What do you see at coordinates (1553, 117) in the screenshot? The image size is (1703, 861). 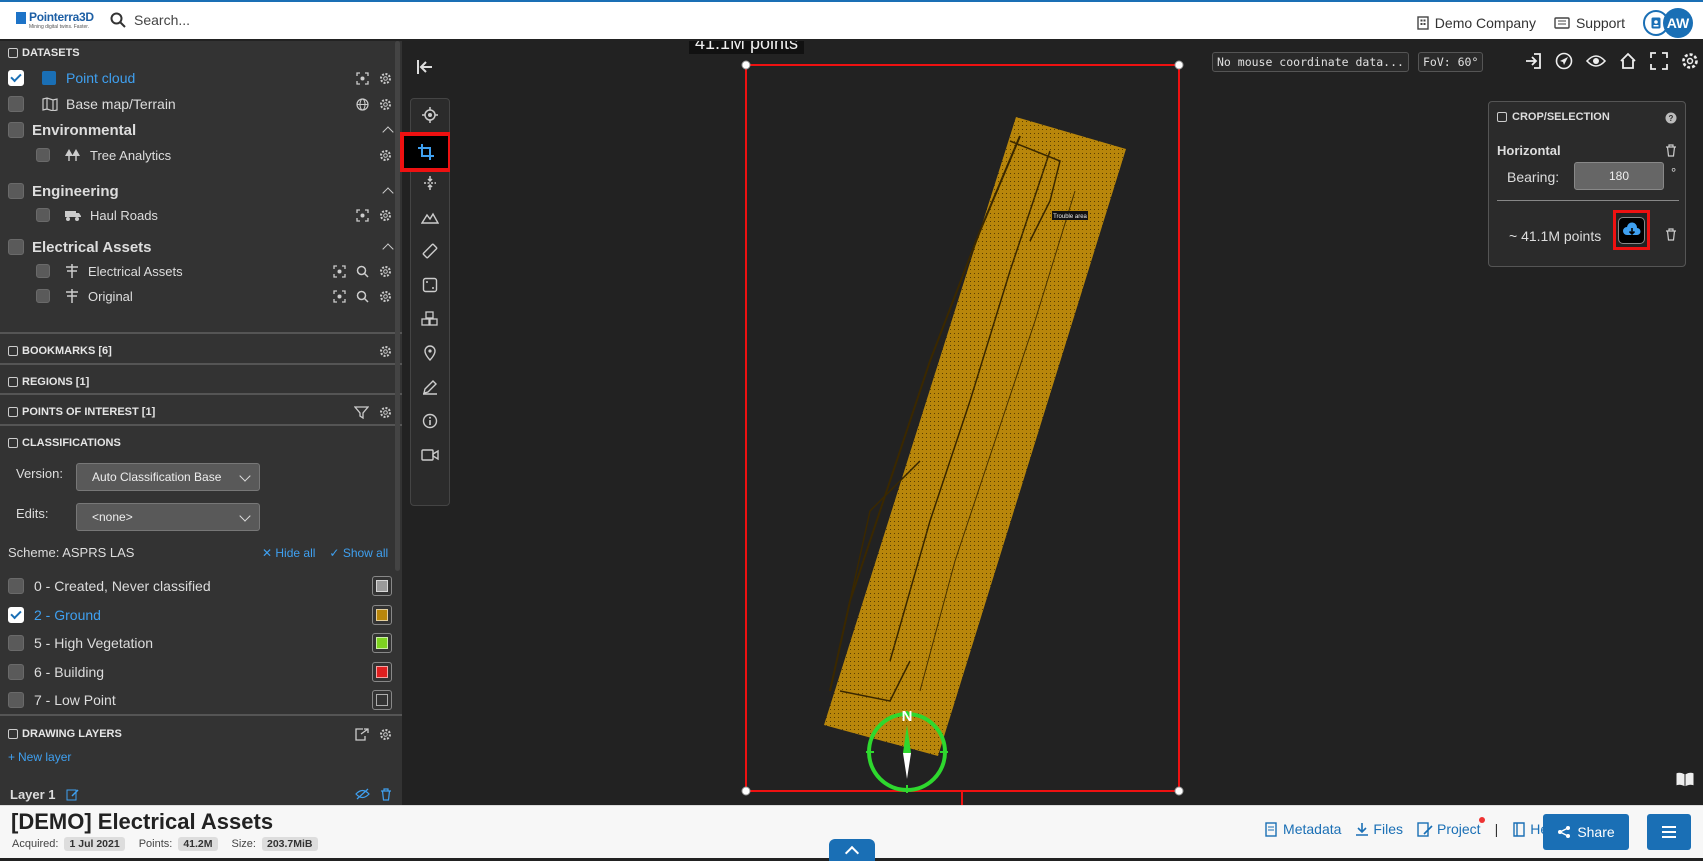 I see `crop-header: CROP/SELECTION` at bounding box center [1553, 117].